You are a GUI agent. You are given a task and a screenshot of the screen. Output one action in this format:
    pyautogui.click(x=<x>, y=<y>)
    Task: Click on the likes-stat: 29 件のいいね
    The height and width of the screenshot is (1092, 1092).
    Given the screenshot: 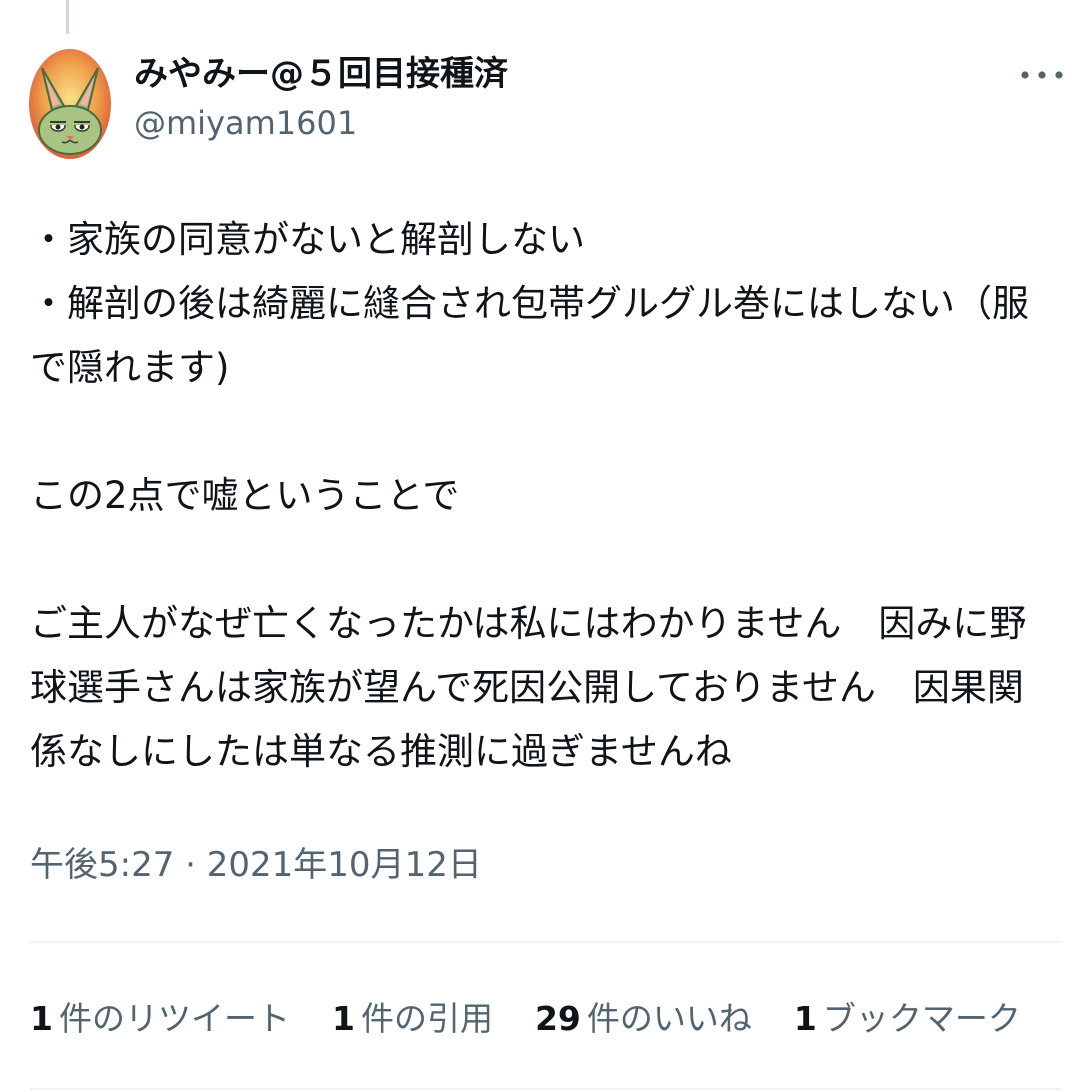 What is the action you would take?
    pyautogui.click(x=643, y=1016)
    